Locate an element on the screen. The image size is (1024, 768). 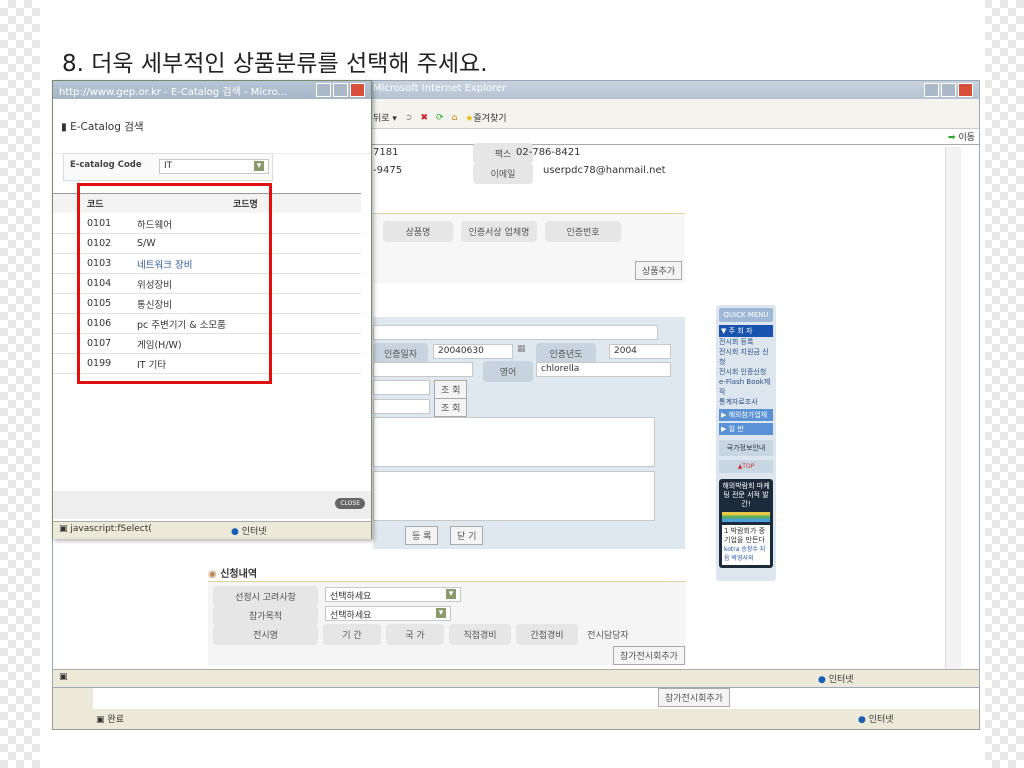
quick-section-exhibitor: ▶ 해외참가업체 is located at coordinates (746, 415).